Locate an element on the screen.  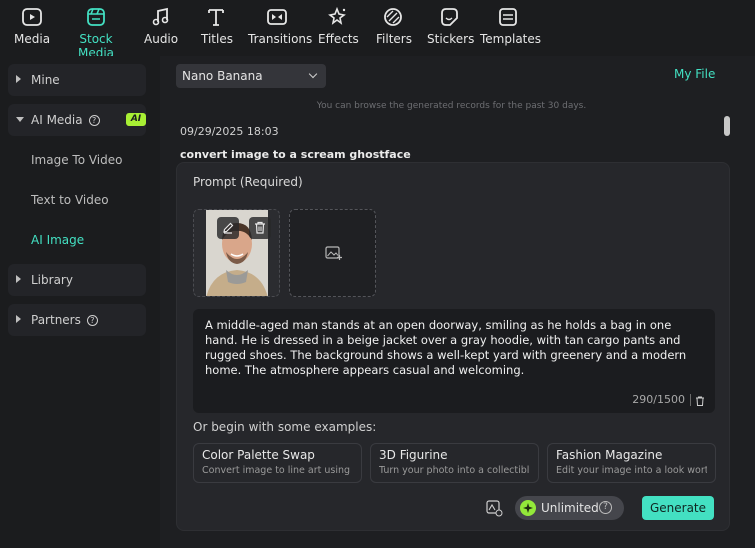
sidebar-item-library-label: Library is located at coordinates (52, 280).